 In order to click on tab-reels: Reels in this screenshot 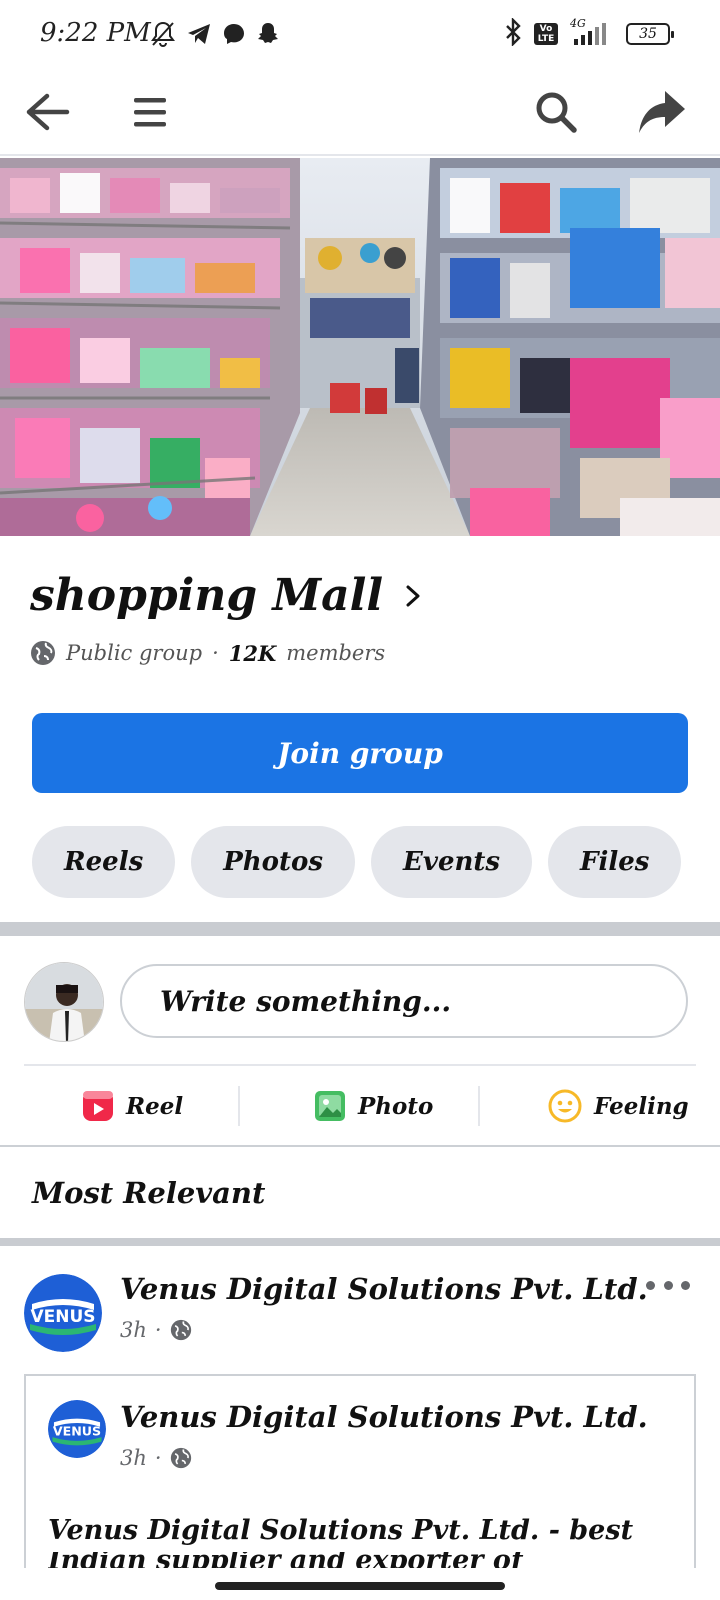, I will do `click(104, 862)`.